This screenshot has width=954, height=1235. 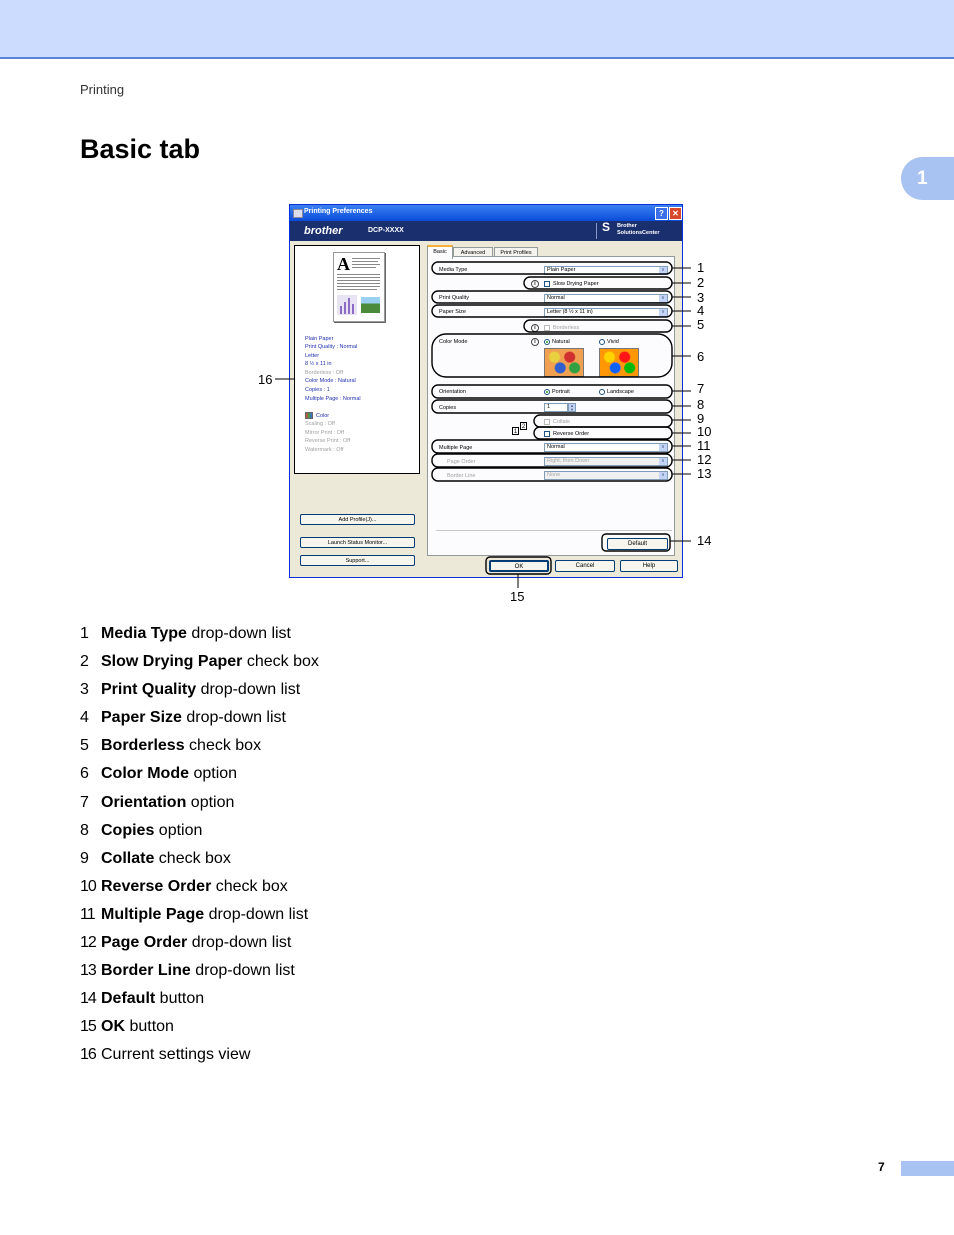 I want to click on info-icon: i, so click(x=535, y=328).